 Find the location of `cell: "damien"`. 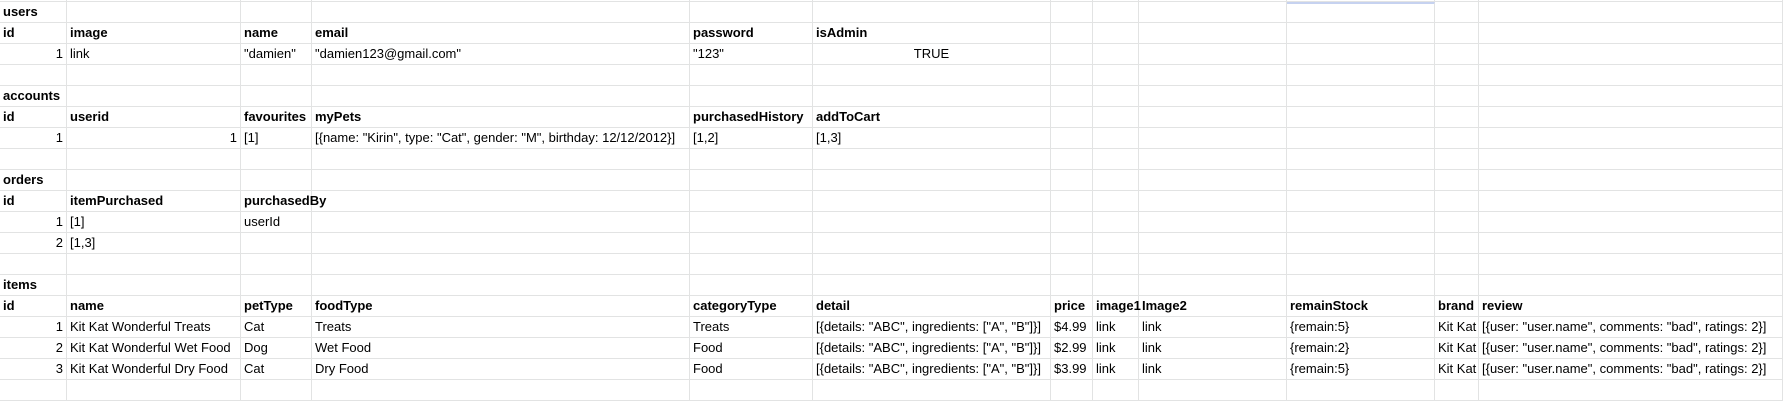

cell: "damien" is located at coordinates (276, 54).